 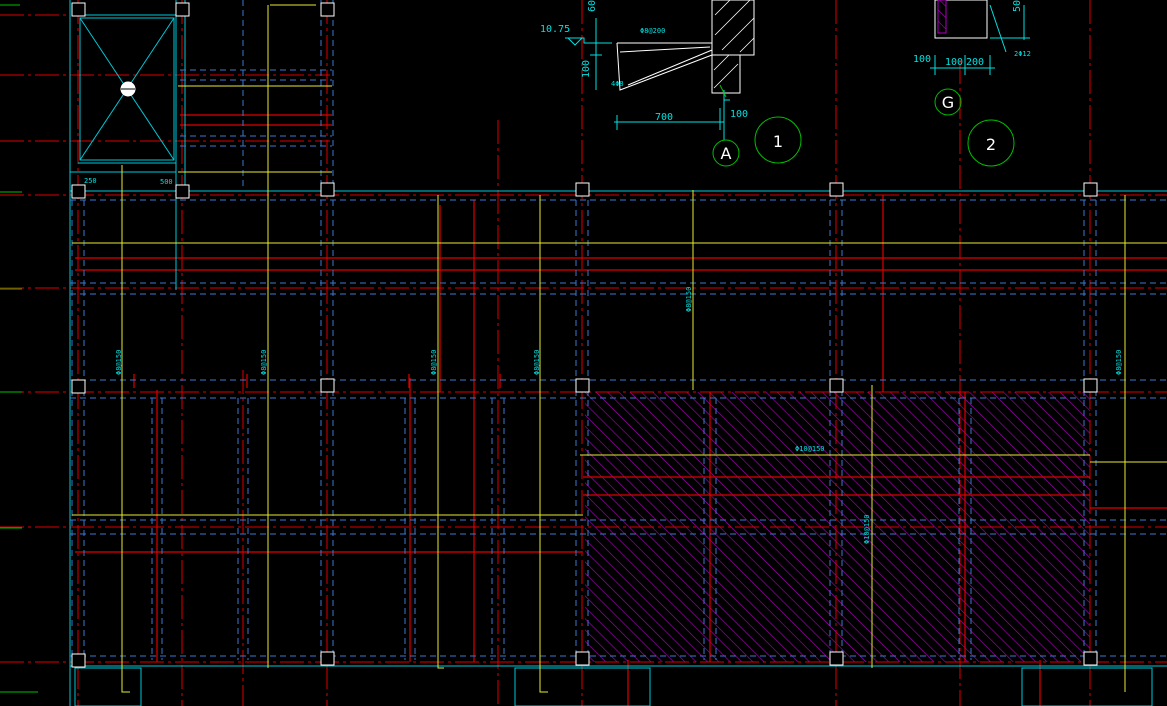 What do you see at coordinates (586, 69) in the screenshot?
I see `dim-100-left: 100` at bounding box center [586, 69].